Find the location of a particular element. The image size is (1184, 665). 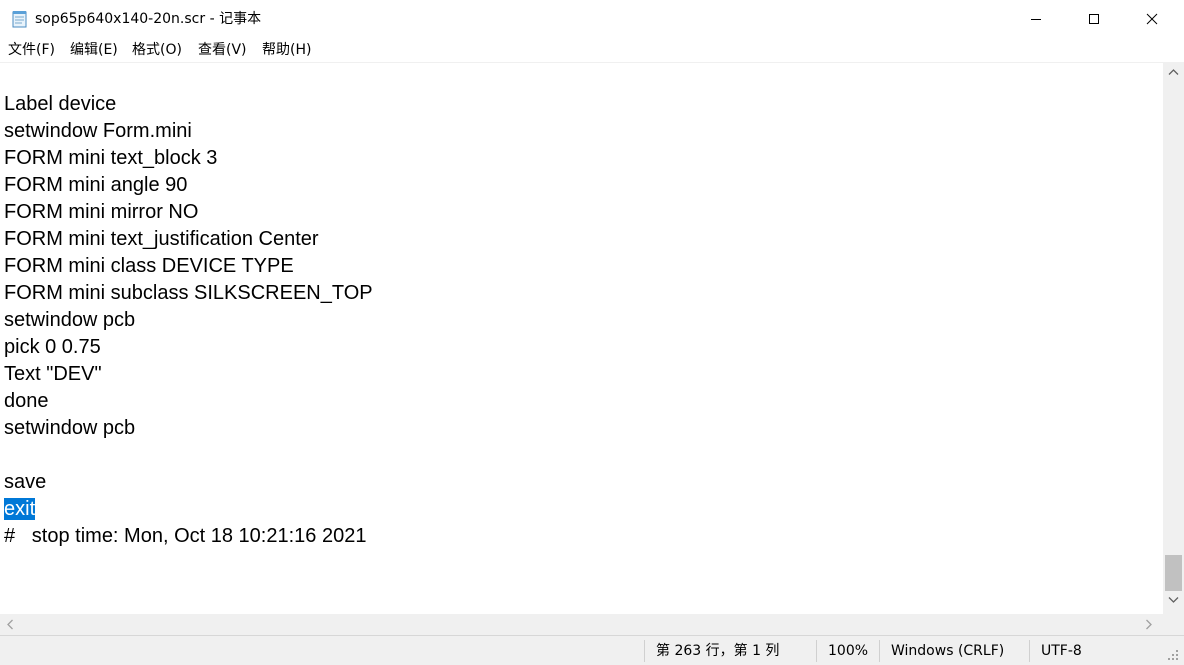

menu-edit: 编辑(E) is located at coordinates (94, 50).